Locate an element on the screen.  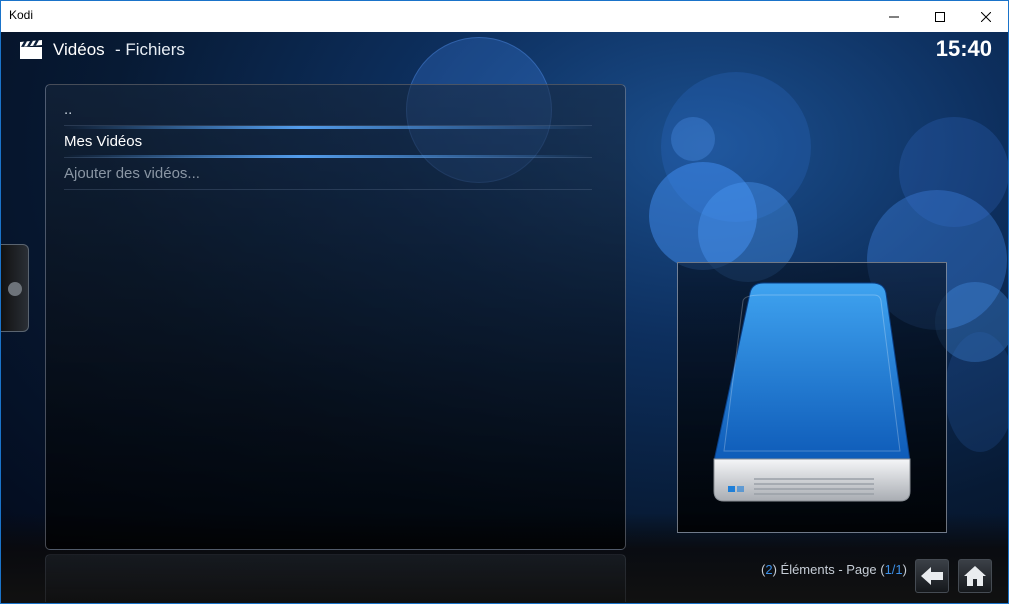
back-button is located at coordinates (932, 576).